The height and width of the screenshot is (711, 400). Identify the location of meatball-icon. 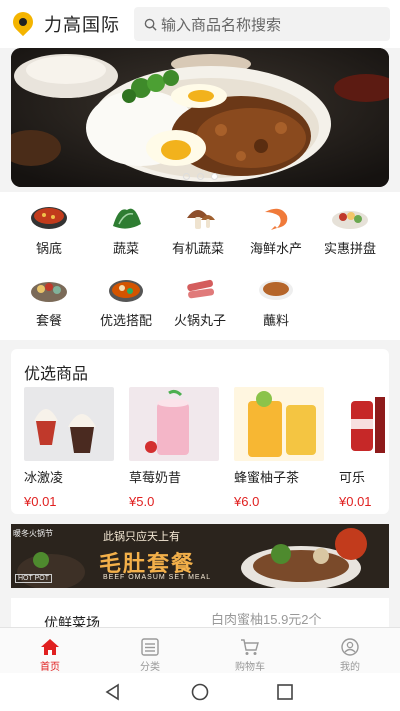
(201, 289).